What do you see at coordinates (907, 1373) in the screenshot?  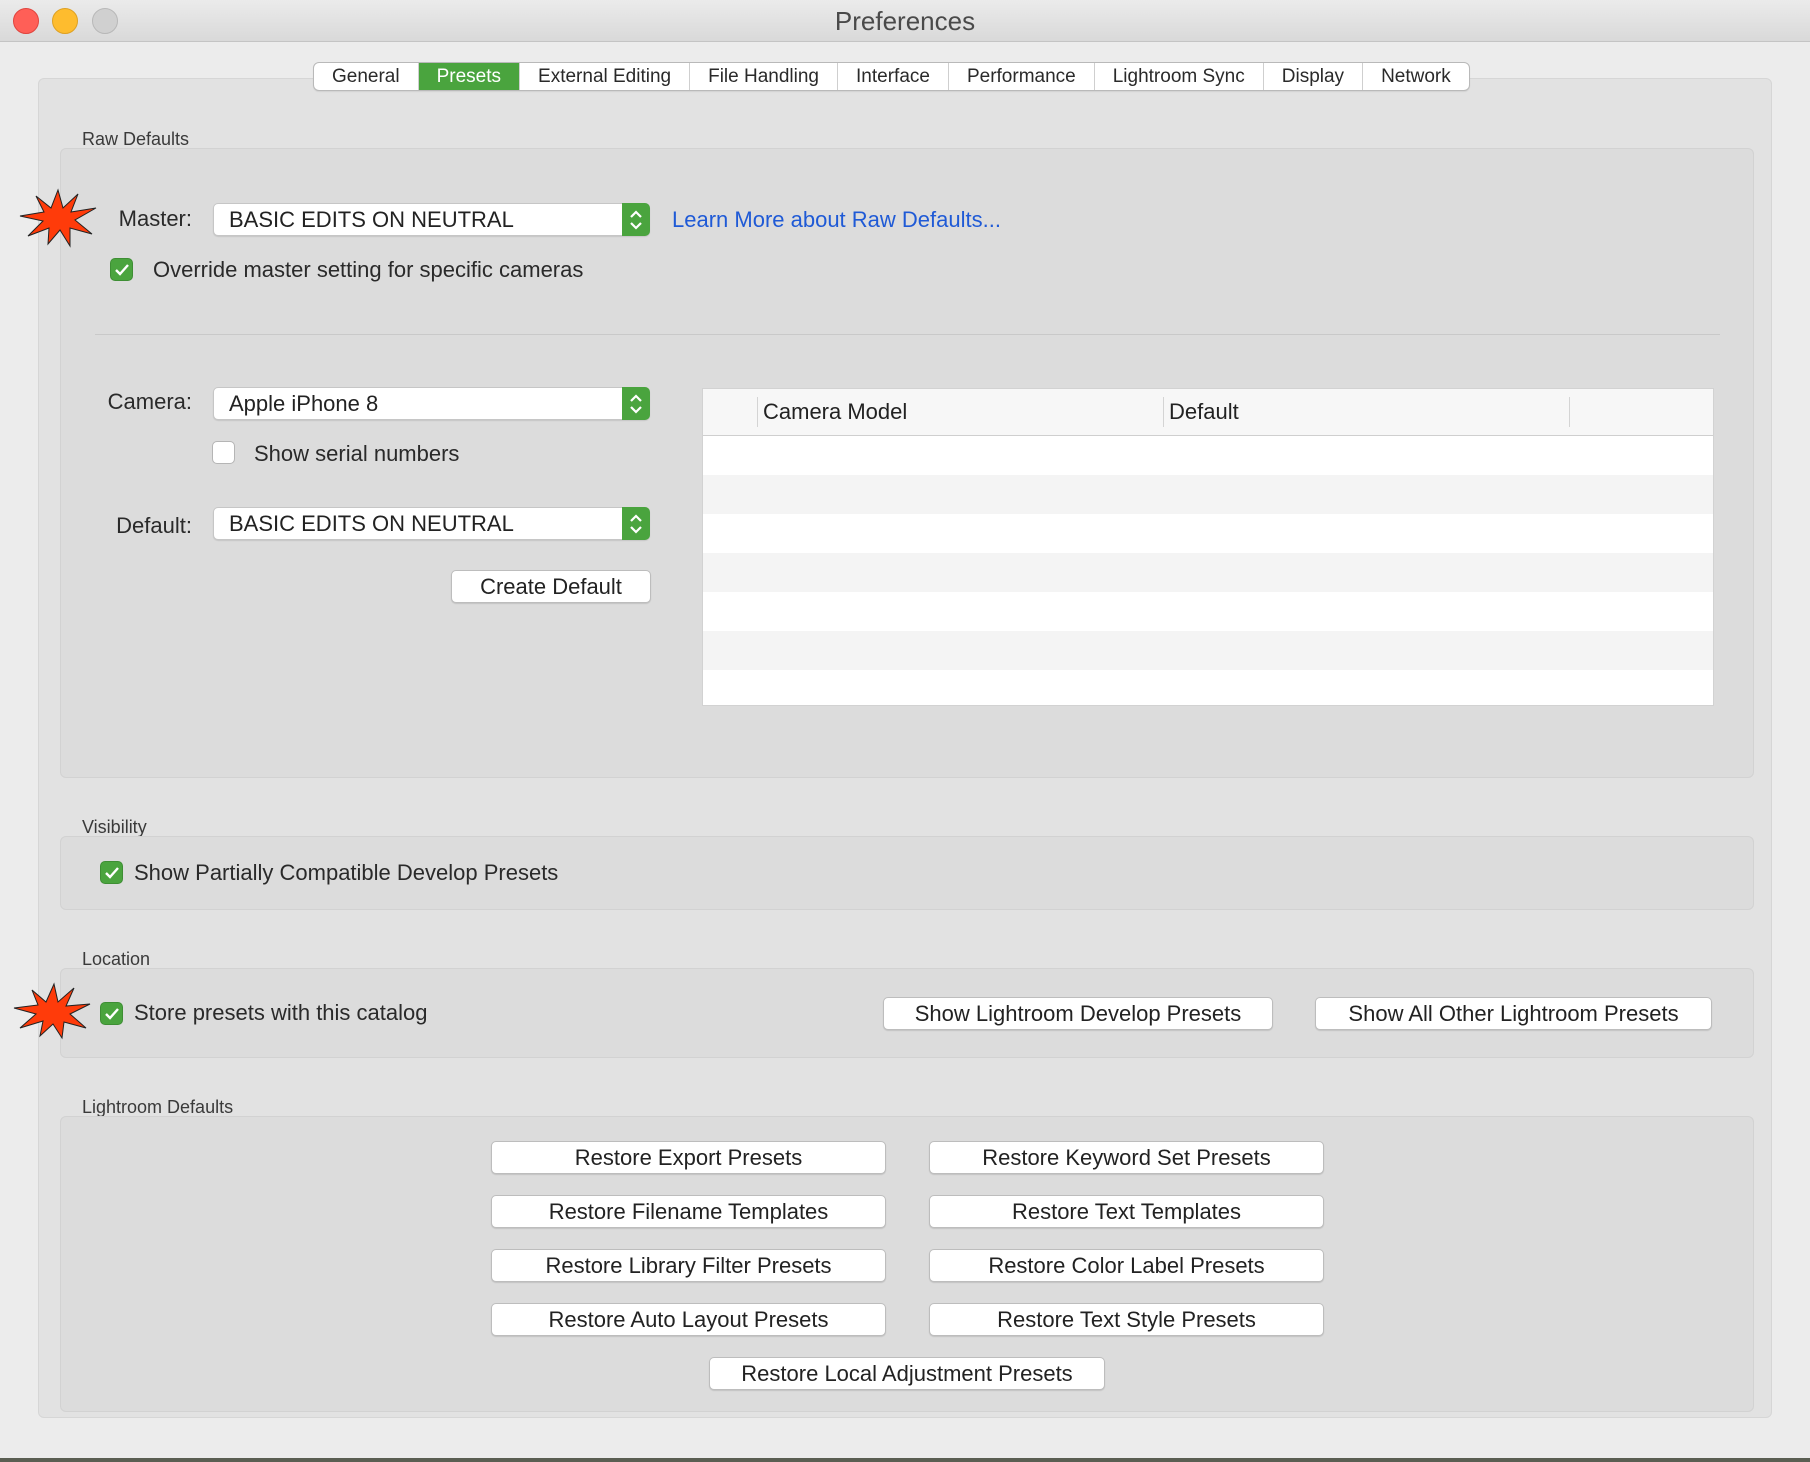 I see `restore-local-adjustment-presets-button: Restore Local Adjustment Presets` at bounding box center [907, 1373].